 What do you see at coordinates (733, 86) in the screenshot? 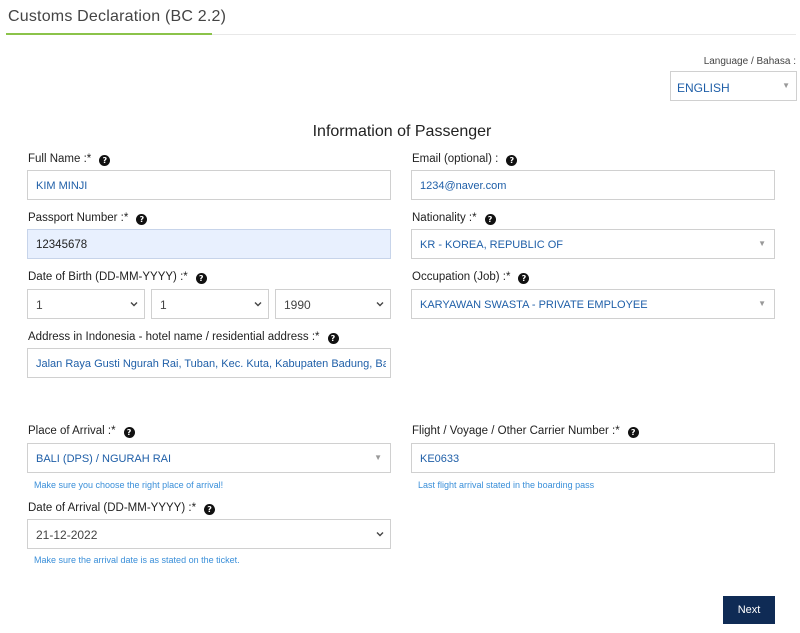
I see `language-select: ENGLISH ▼` at bounding box center [733, 86].